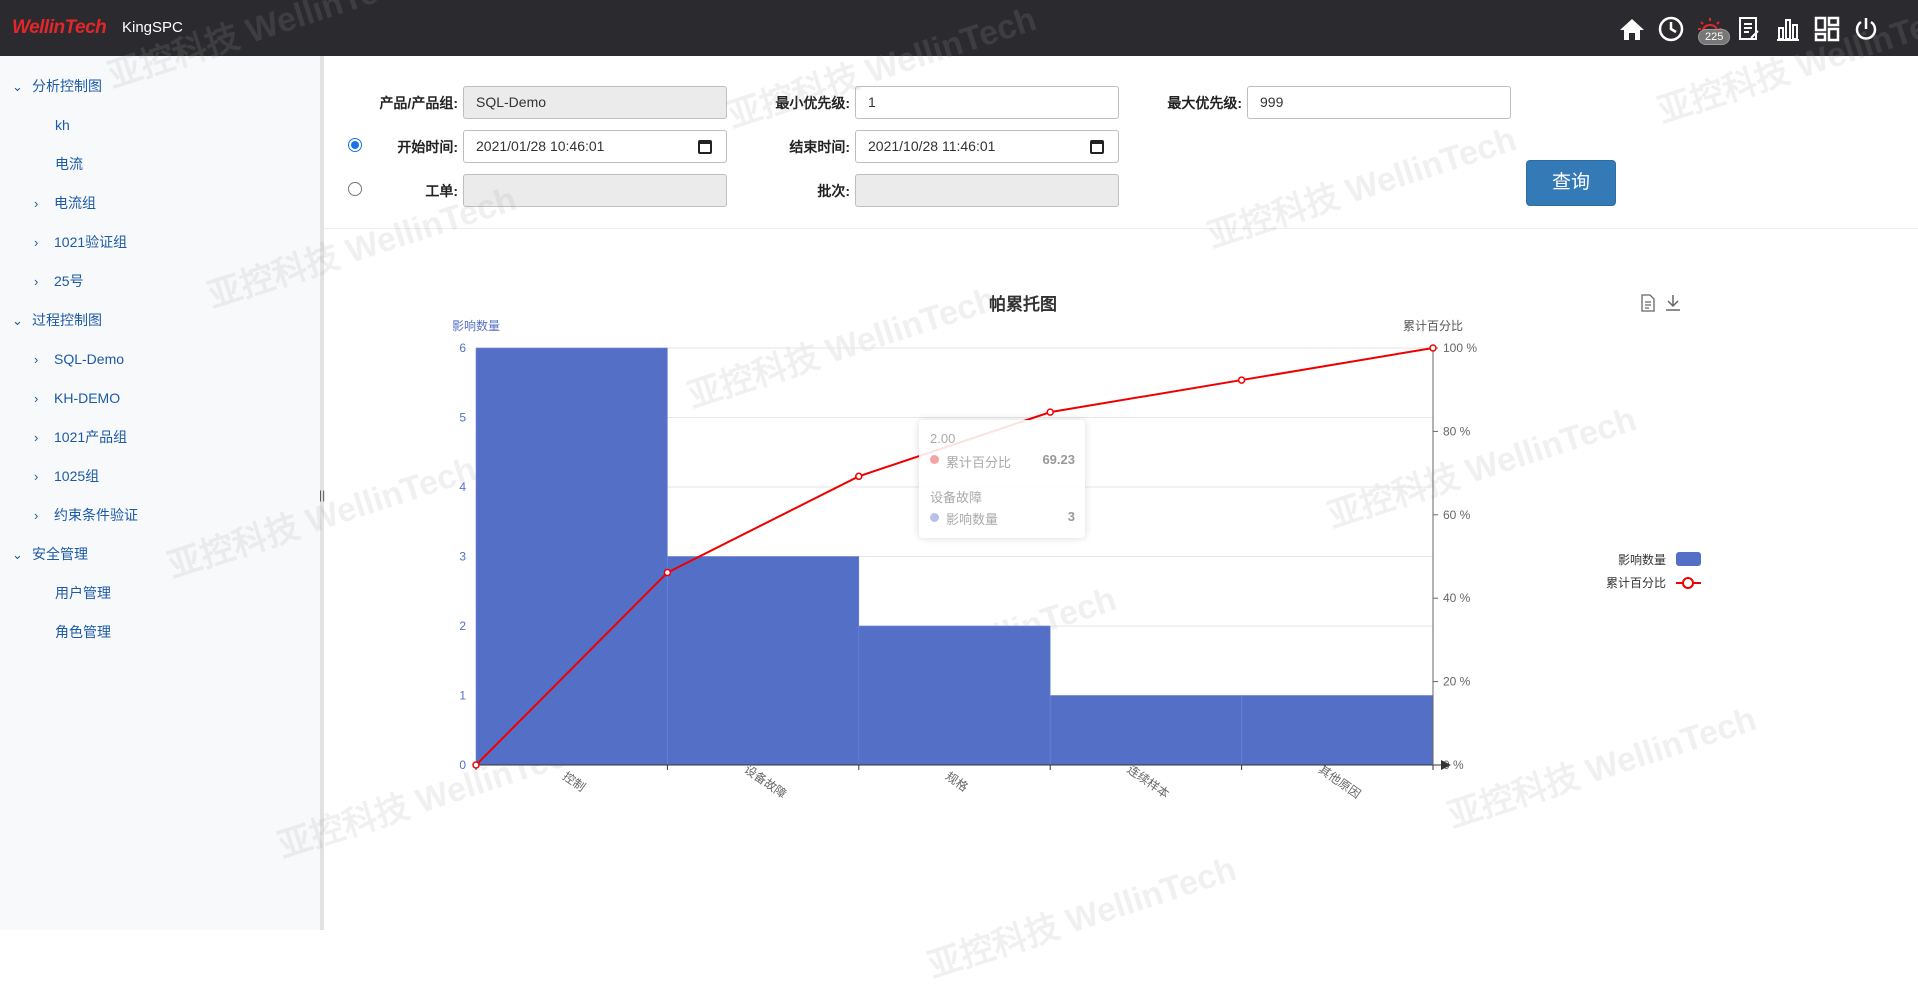 The image size is (1918, 988). I want to click on y2-tick-label: 20 %, so click(1457, 682).